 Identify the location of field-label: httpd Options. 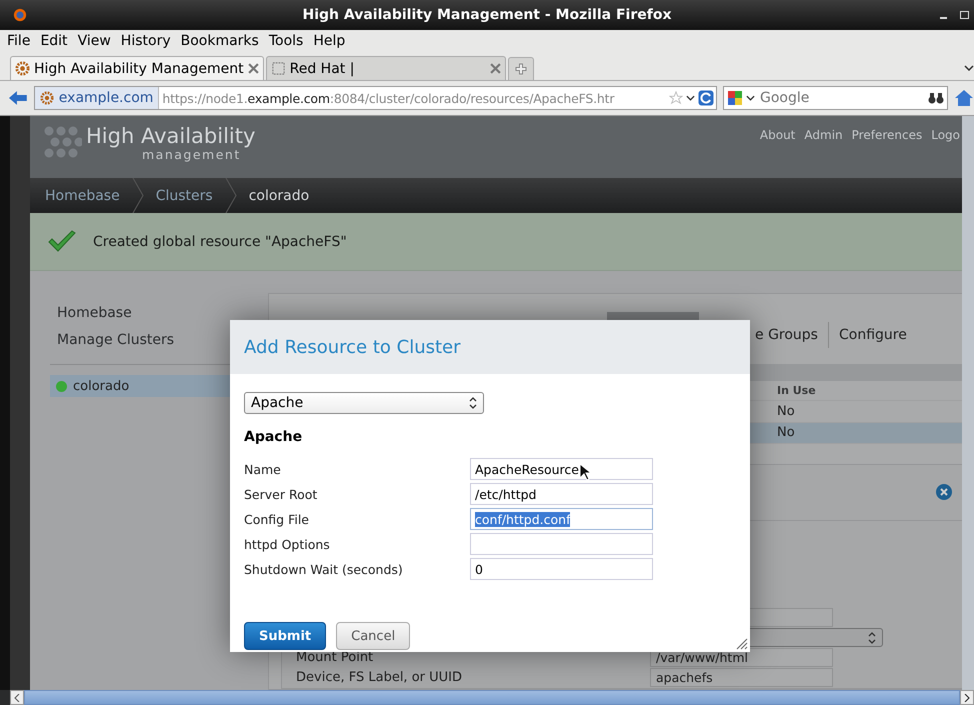
(287, 544).